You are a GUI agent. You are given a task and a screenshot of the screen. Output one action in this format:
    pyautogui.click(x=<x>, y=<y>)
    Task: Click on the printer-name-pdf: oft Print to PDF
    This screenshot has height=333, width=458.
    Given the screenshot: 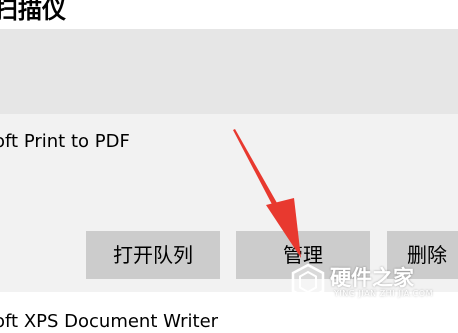 What is the action you would take?
    pyautogui.click(x=65, y=141)
    